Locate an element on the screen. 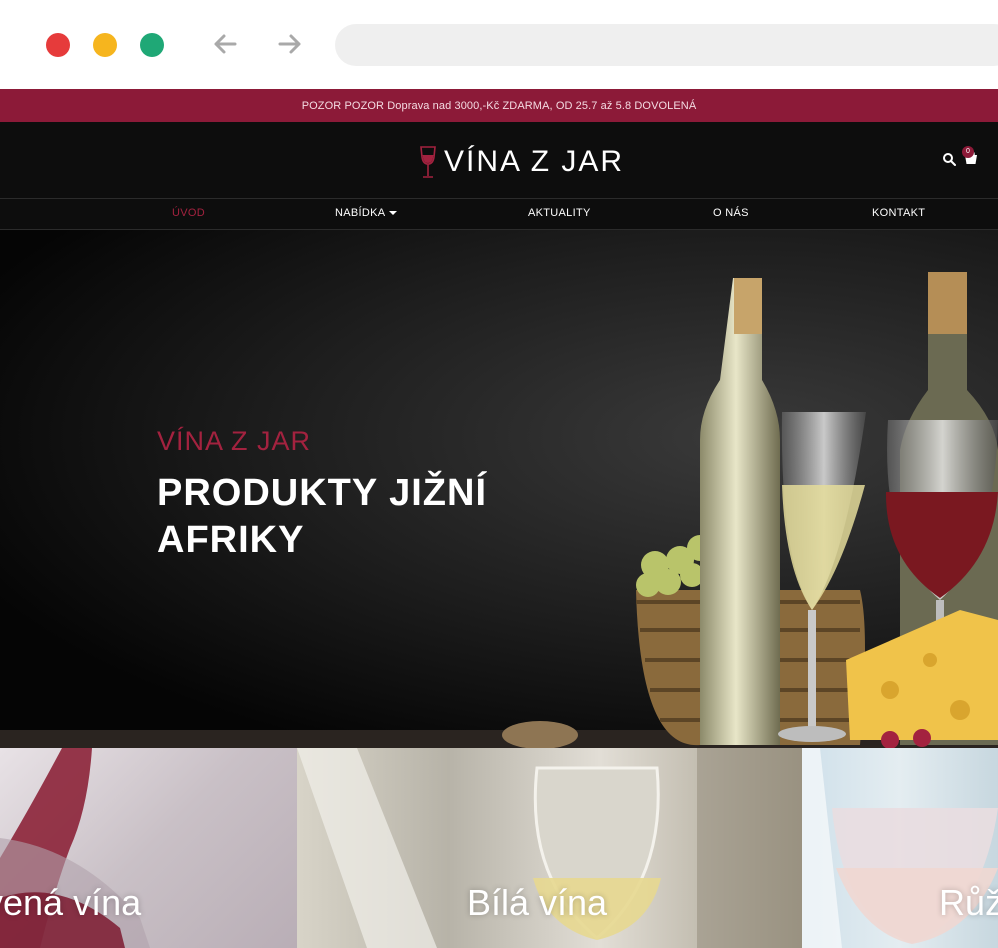  nav-item-o-nas: O NÁS is located at coordinates (731, 213).